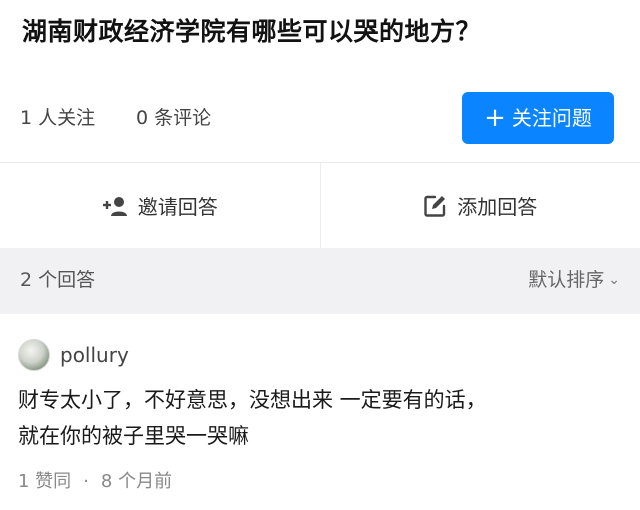 This screenshot has height=510, width=640. I want to click on answer-line: 财专太小了，不好意思，没想出来 一定要有的话，, so click(252, 400).